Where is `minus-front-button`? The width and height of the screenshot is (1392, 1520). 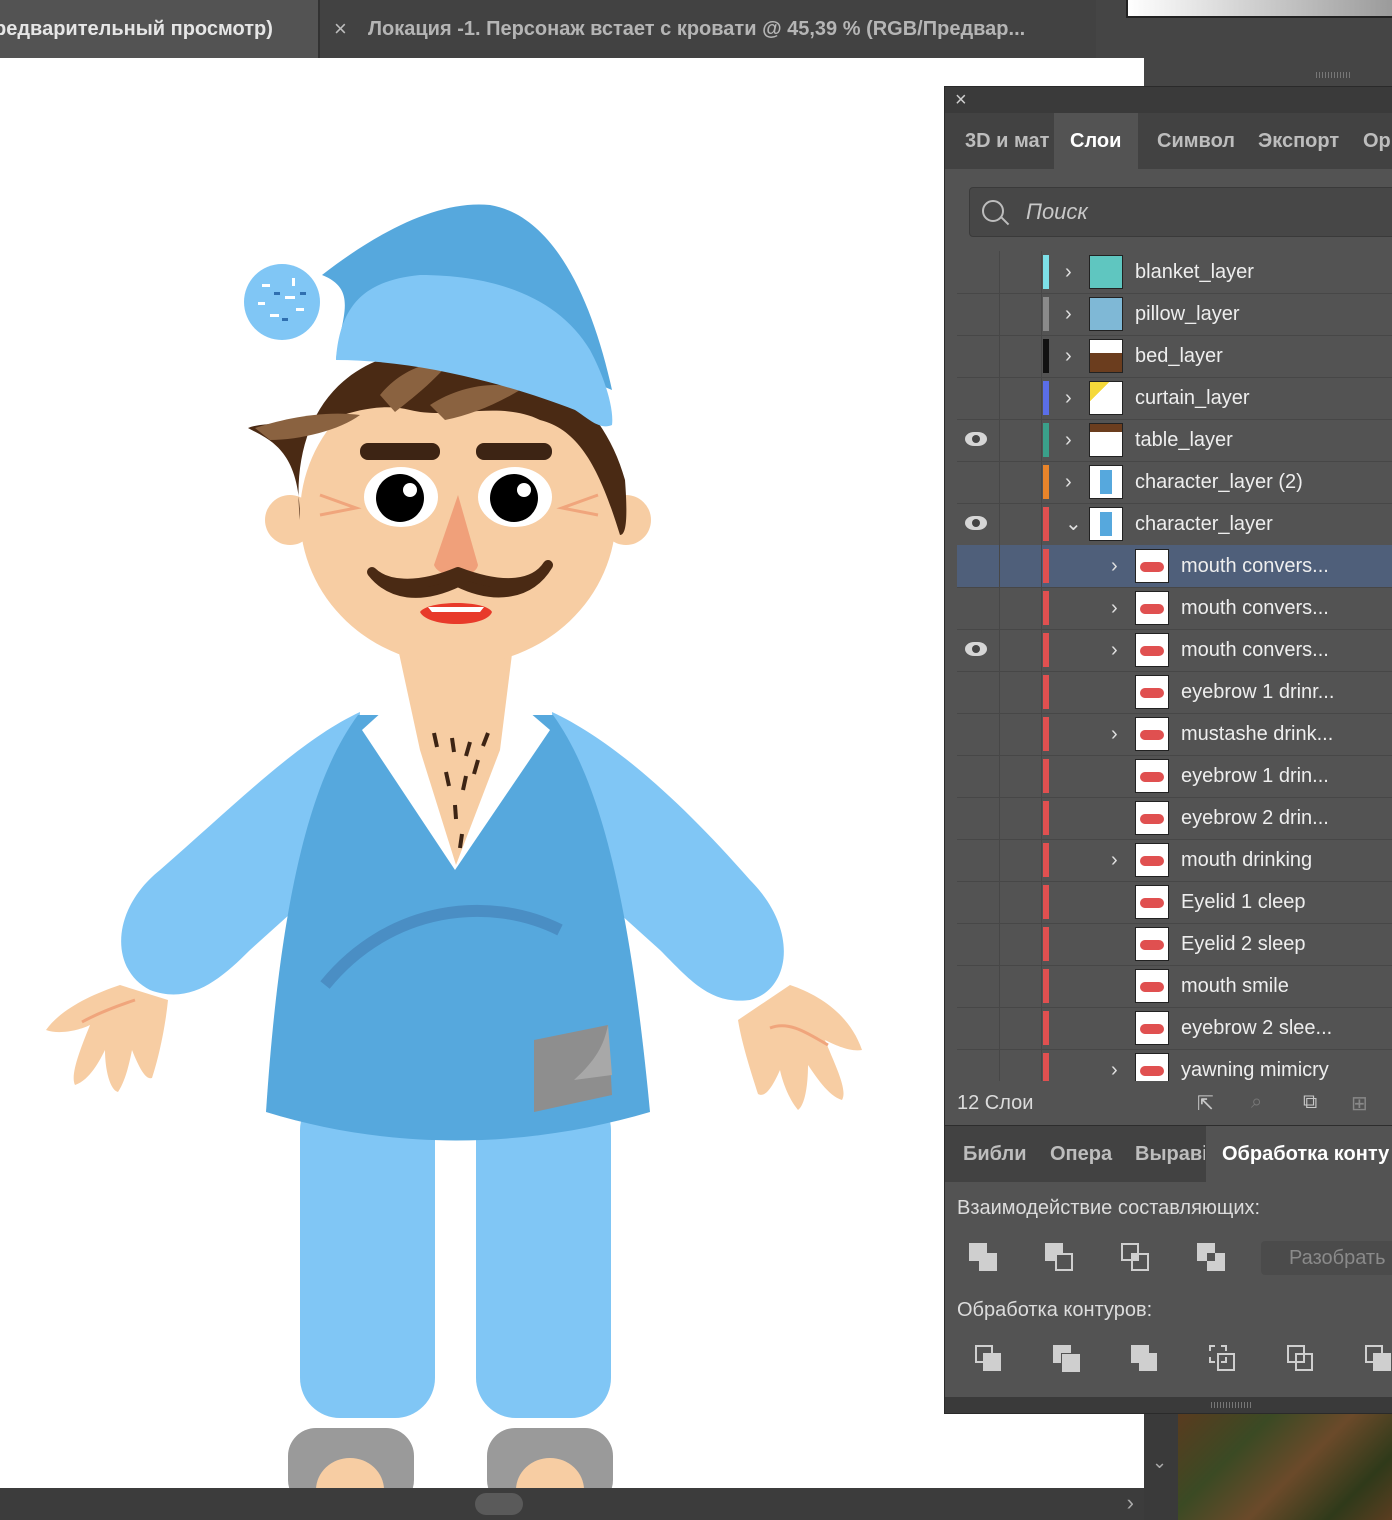
minus-front-button is located at coordinates (1060, 1258).